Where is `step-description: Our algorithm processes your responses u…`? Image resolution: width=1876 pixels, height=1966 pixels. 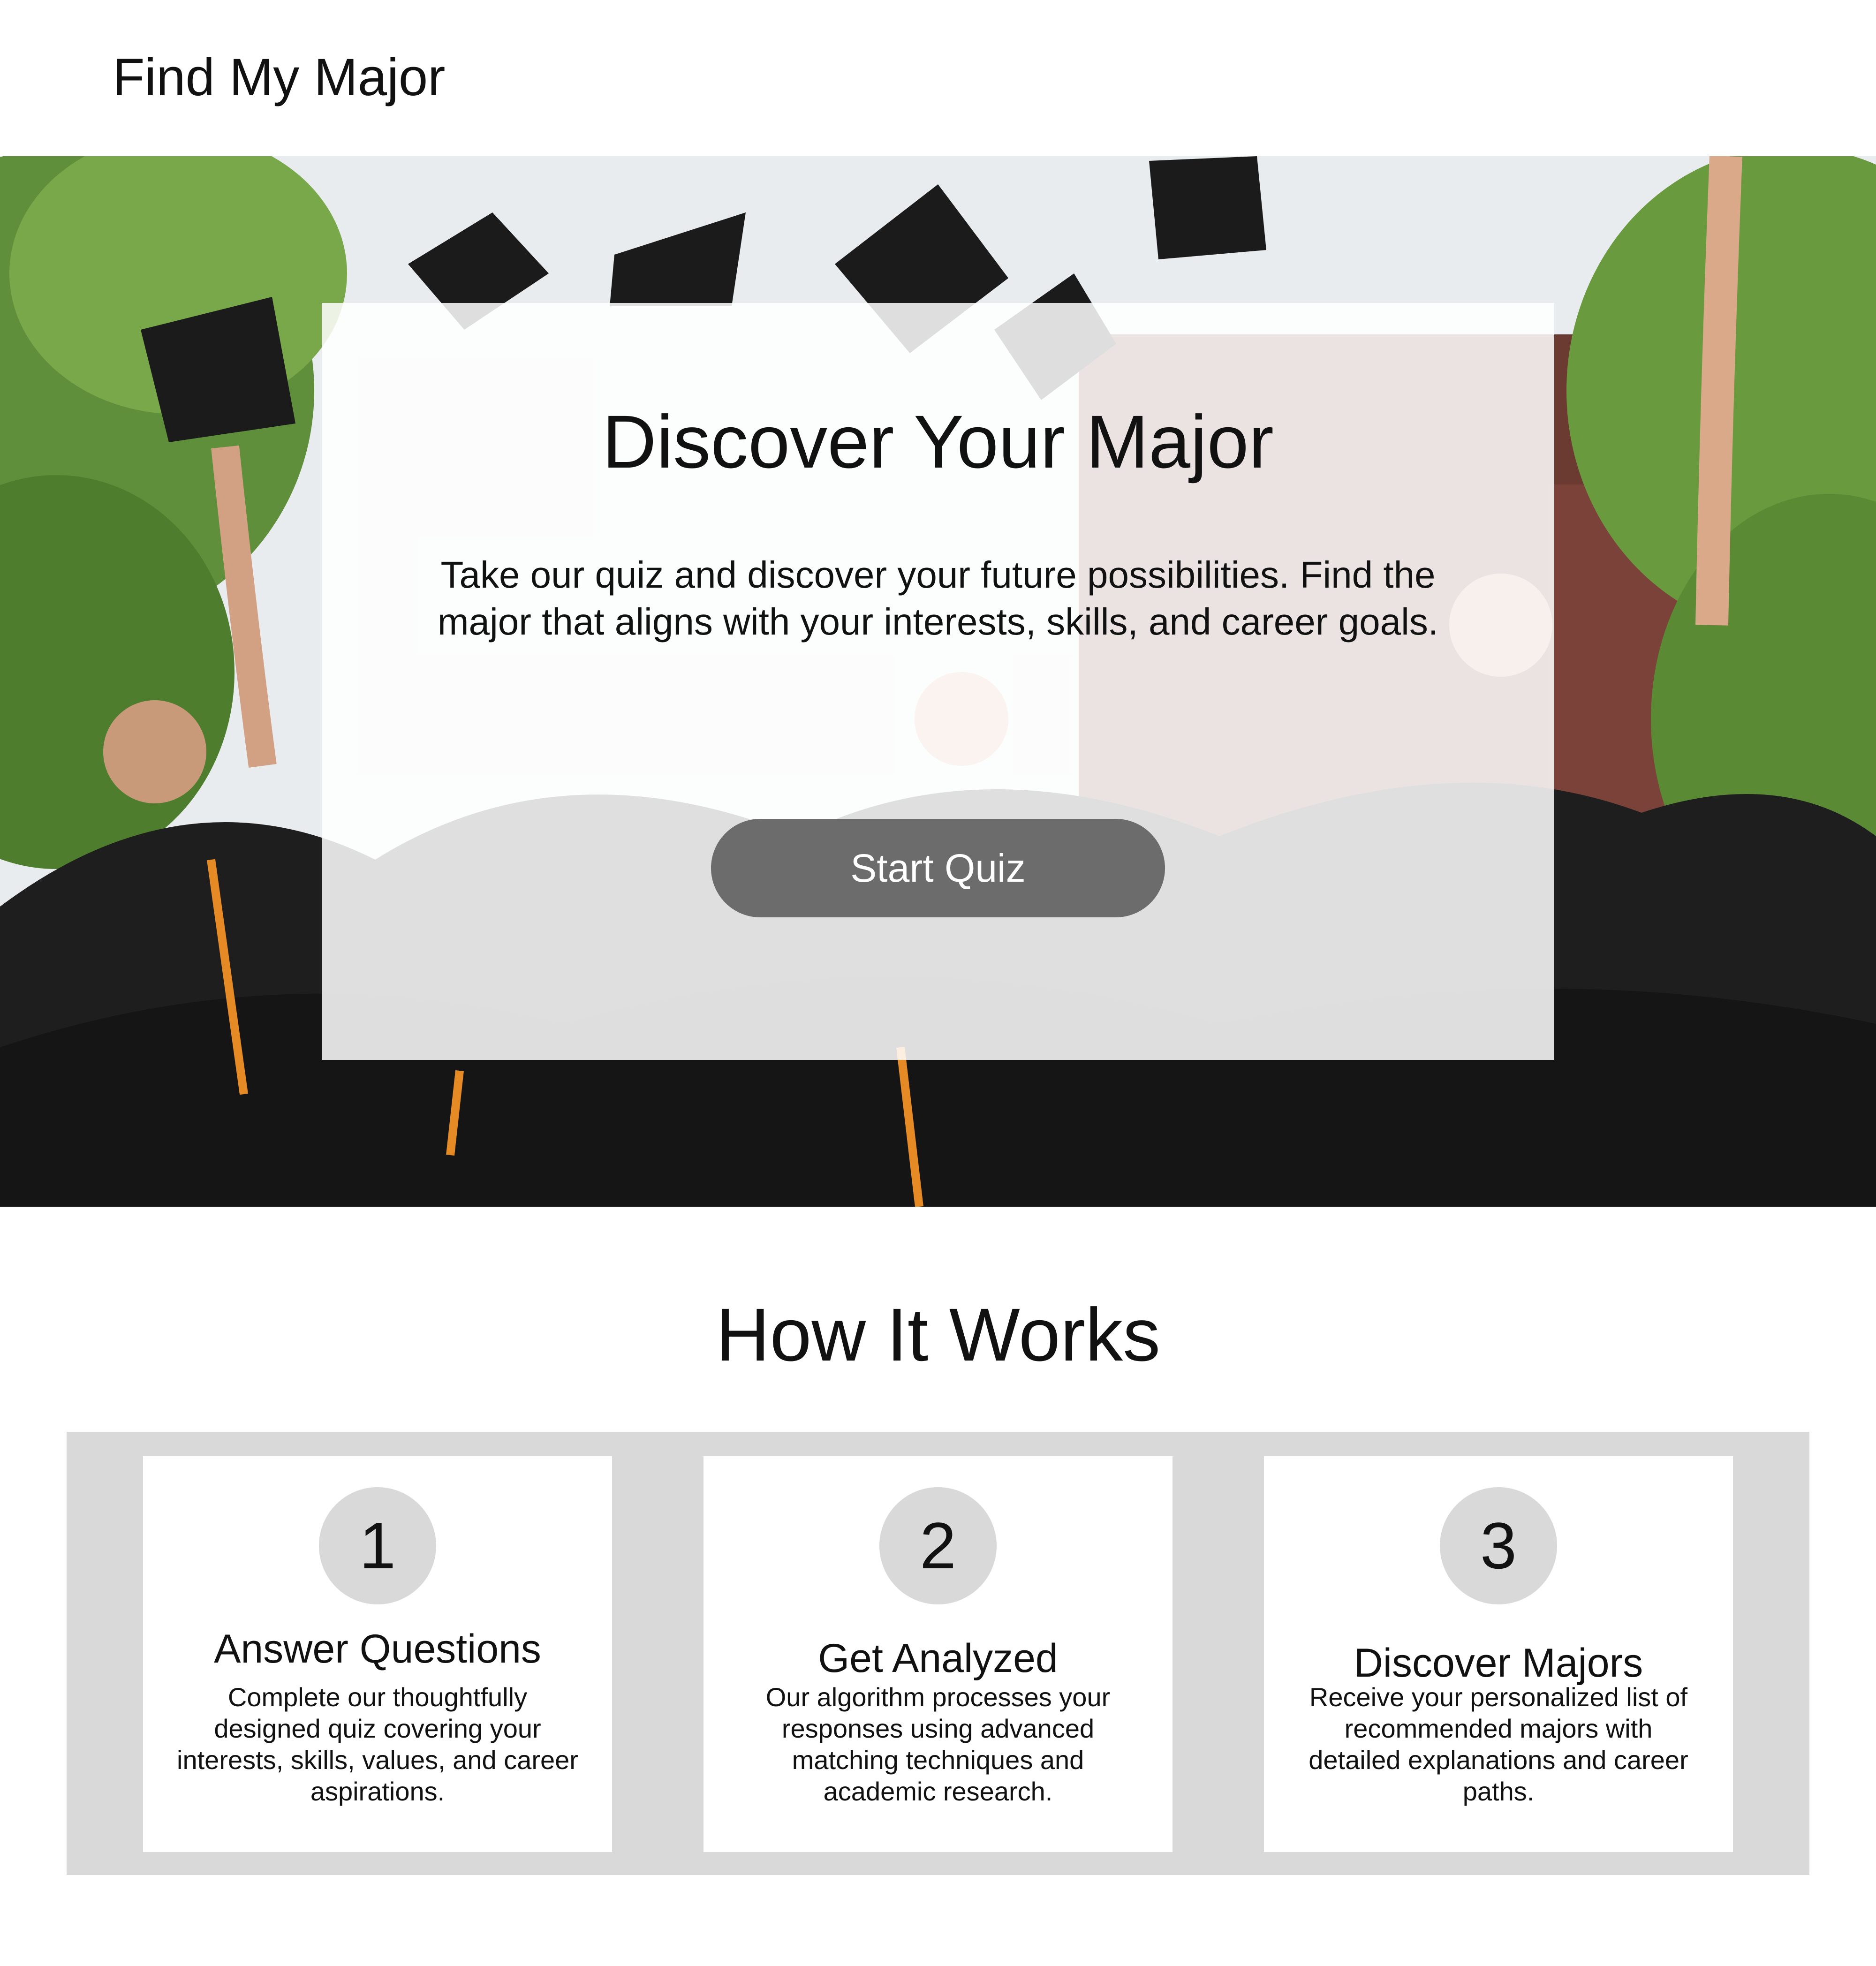 step-description: Our algorithm processes your responses u… is located at coordinates (938, 1744).